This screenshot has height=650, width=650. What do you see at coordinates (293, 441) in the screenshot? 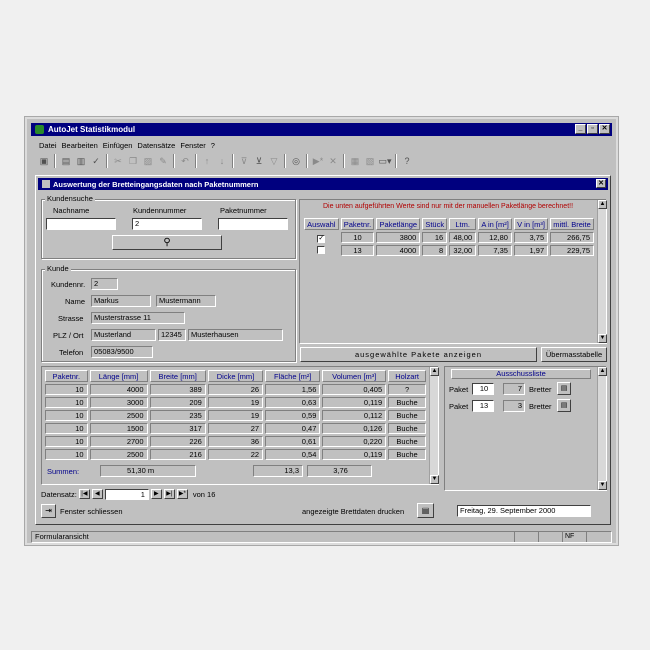
I see `flaeche-cell: 0,61` at bounding box center [293, 441].